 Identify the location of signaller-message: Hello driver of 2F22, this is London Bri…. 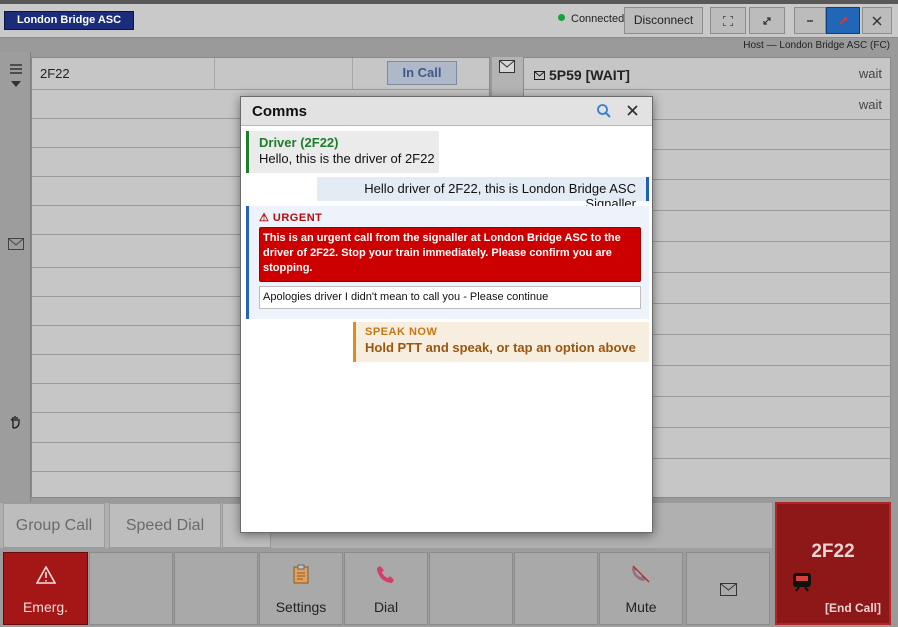
(483, 194).